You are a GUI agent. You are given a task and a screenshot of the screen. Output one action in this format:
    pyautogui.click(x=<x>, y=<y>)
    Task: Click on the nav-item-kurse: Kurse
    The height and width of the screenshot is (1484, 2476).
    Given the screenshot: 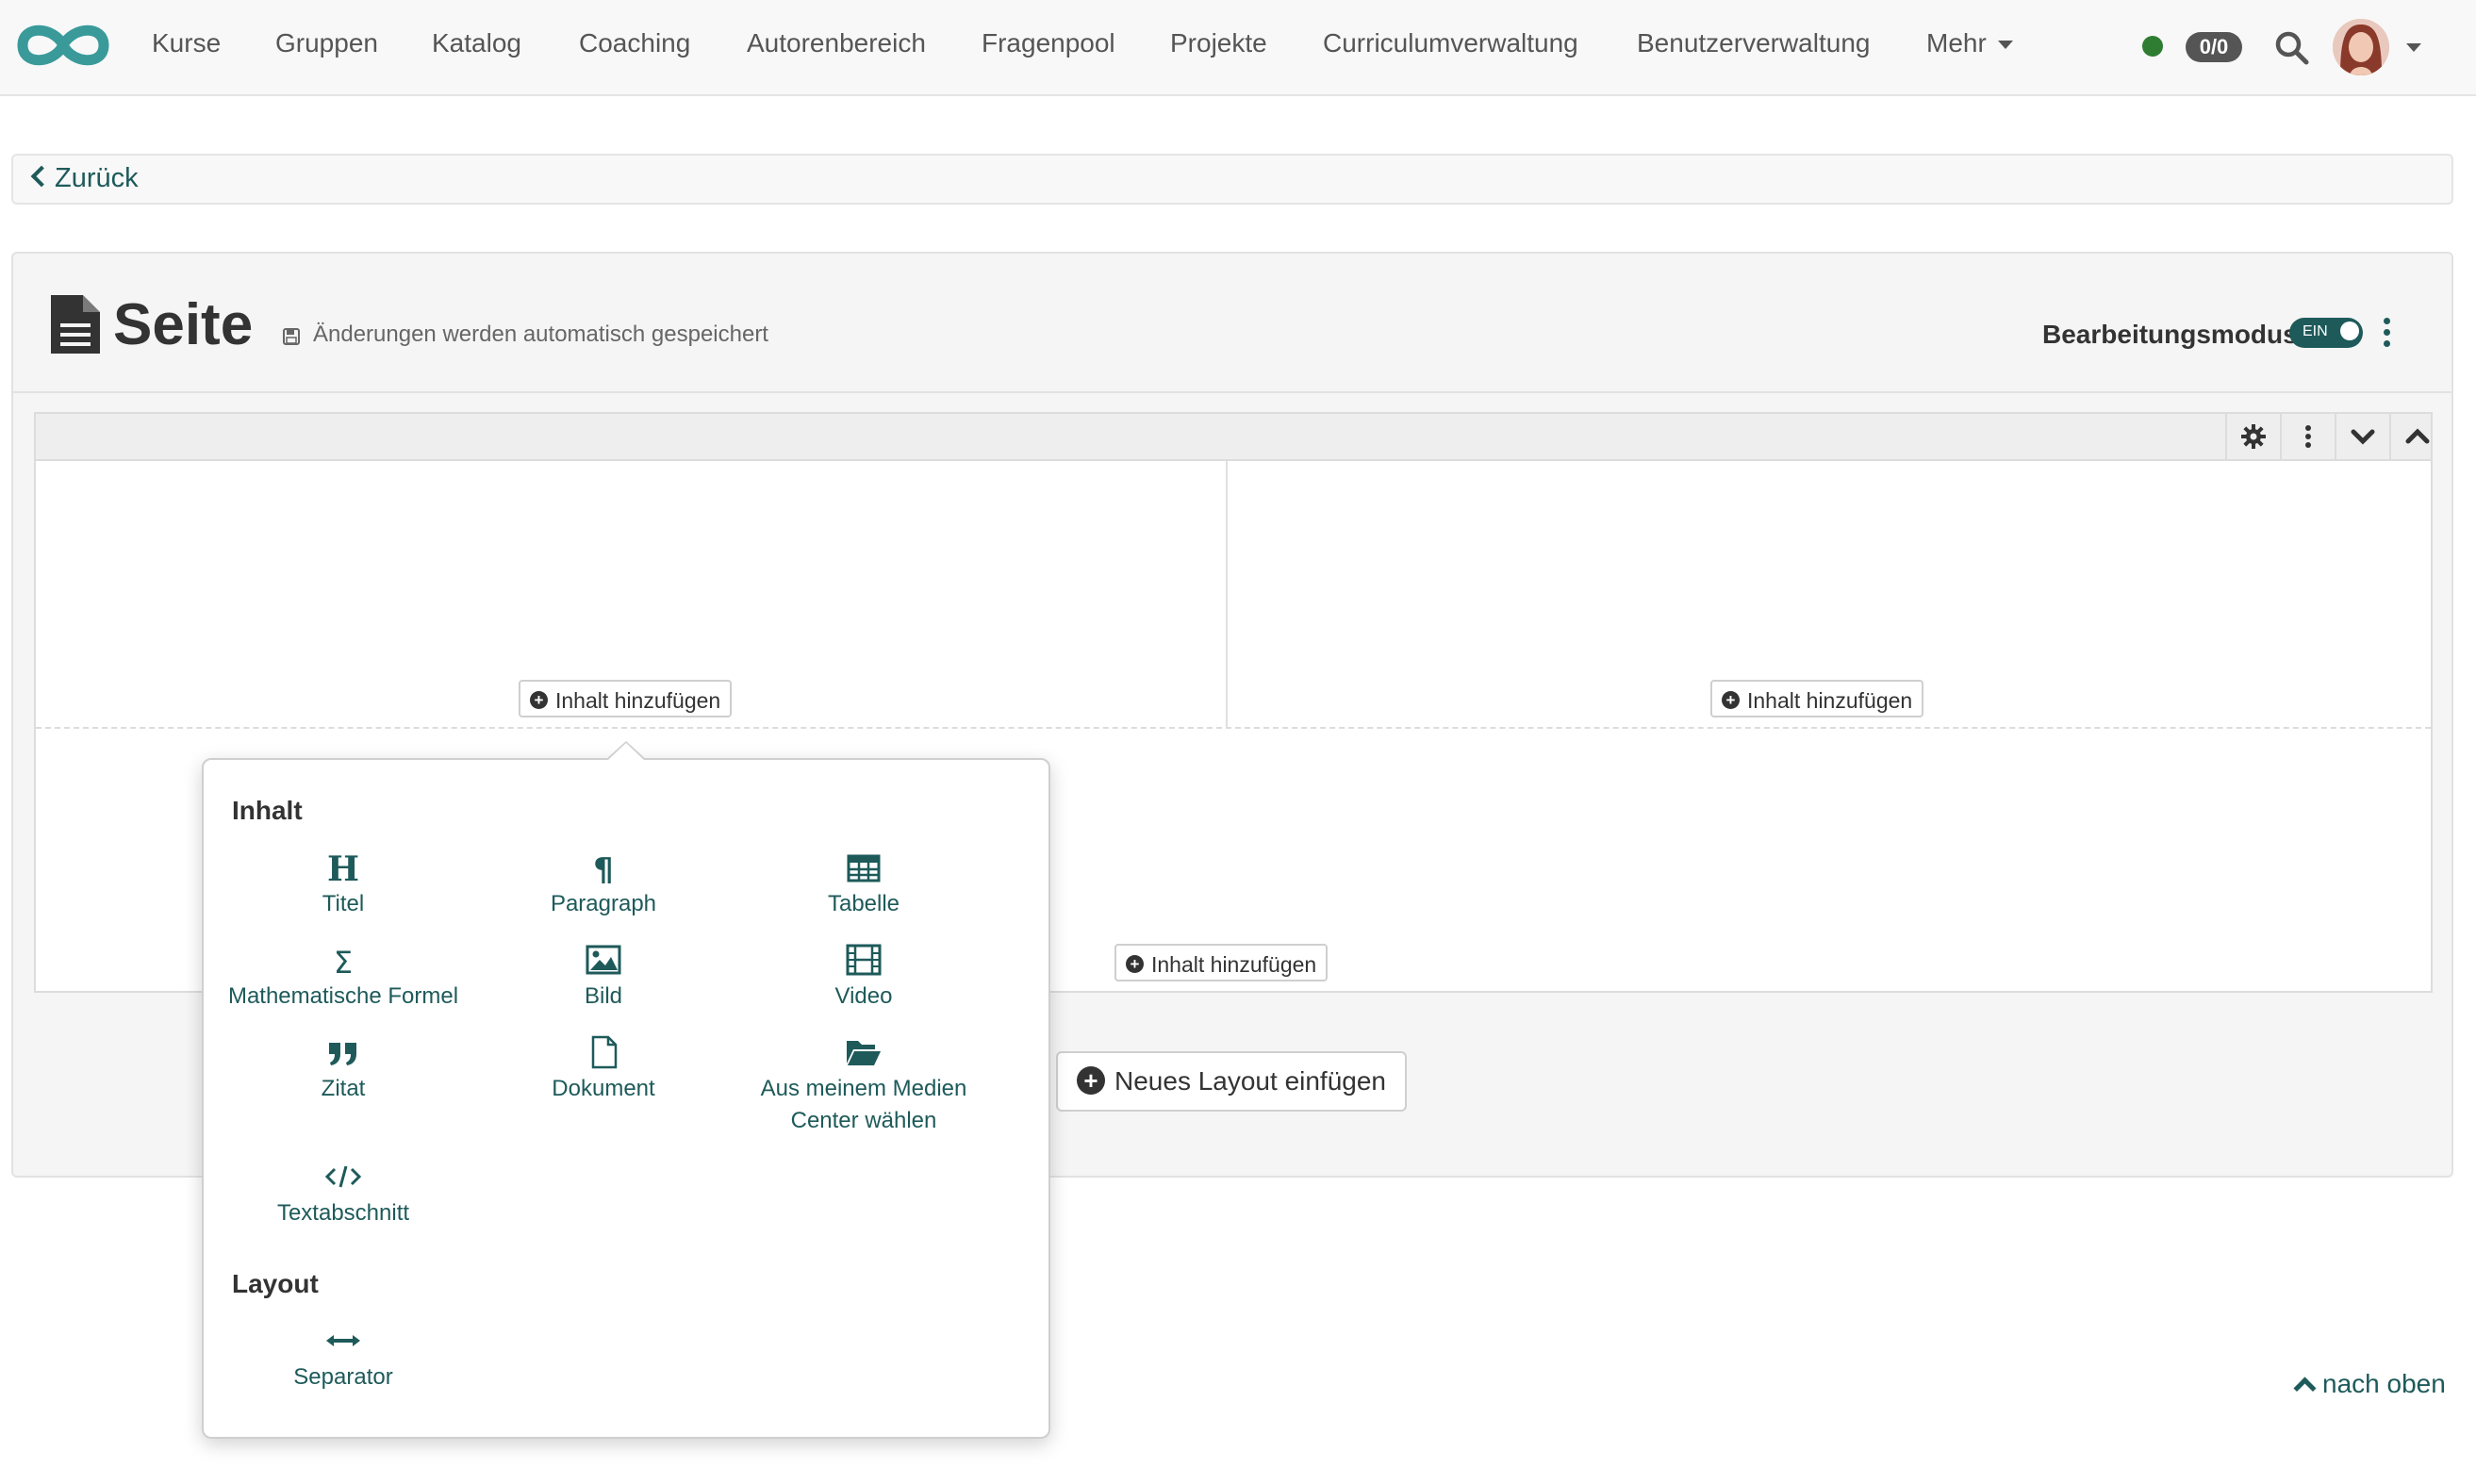 What is the action you would take?
    pyautogui.click(x=186, y=43)
    